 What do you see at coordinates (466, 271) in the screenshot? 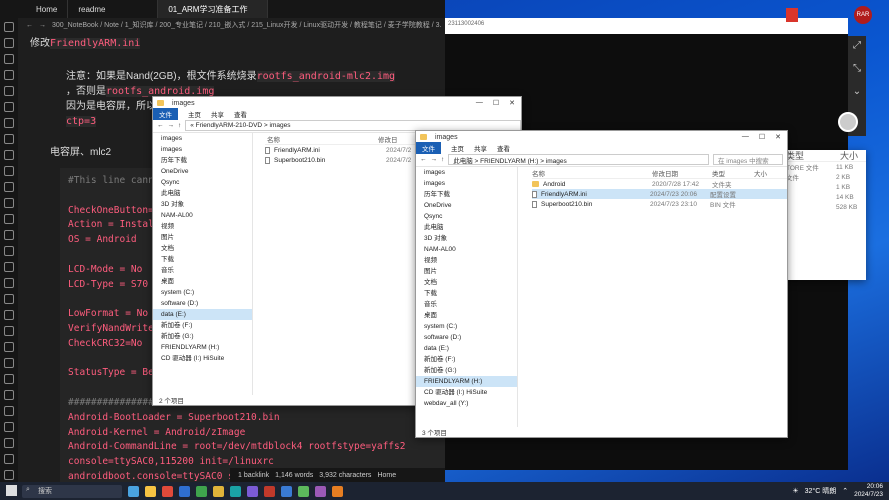
I see `nav-item: 图片` at bounding box center [466, 271].